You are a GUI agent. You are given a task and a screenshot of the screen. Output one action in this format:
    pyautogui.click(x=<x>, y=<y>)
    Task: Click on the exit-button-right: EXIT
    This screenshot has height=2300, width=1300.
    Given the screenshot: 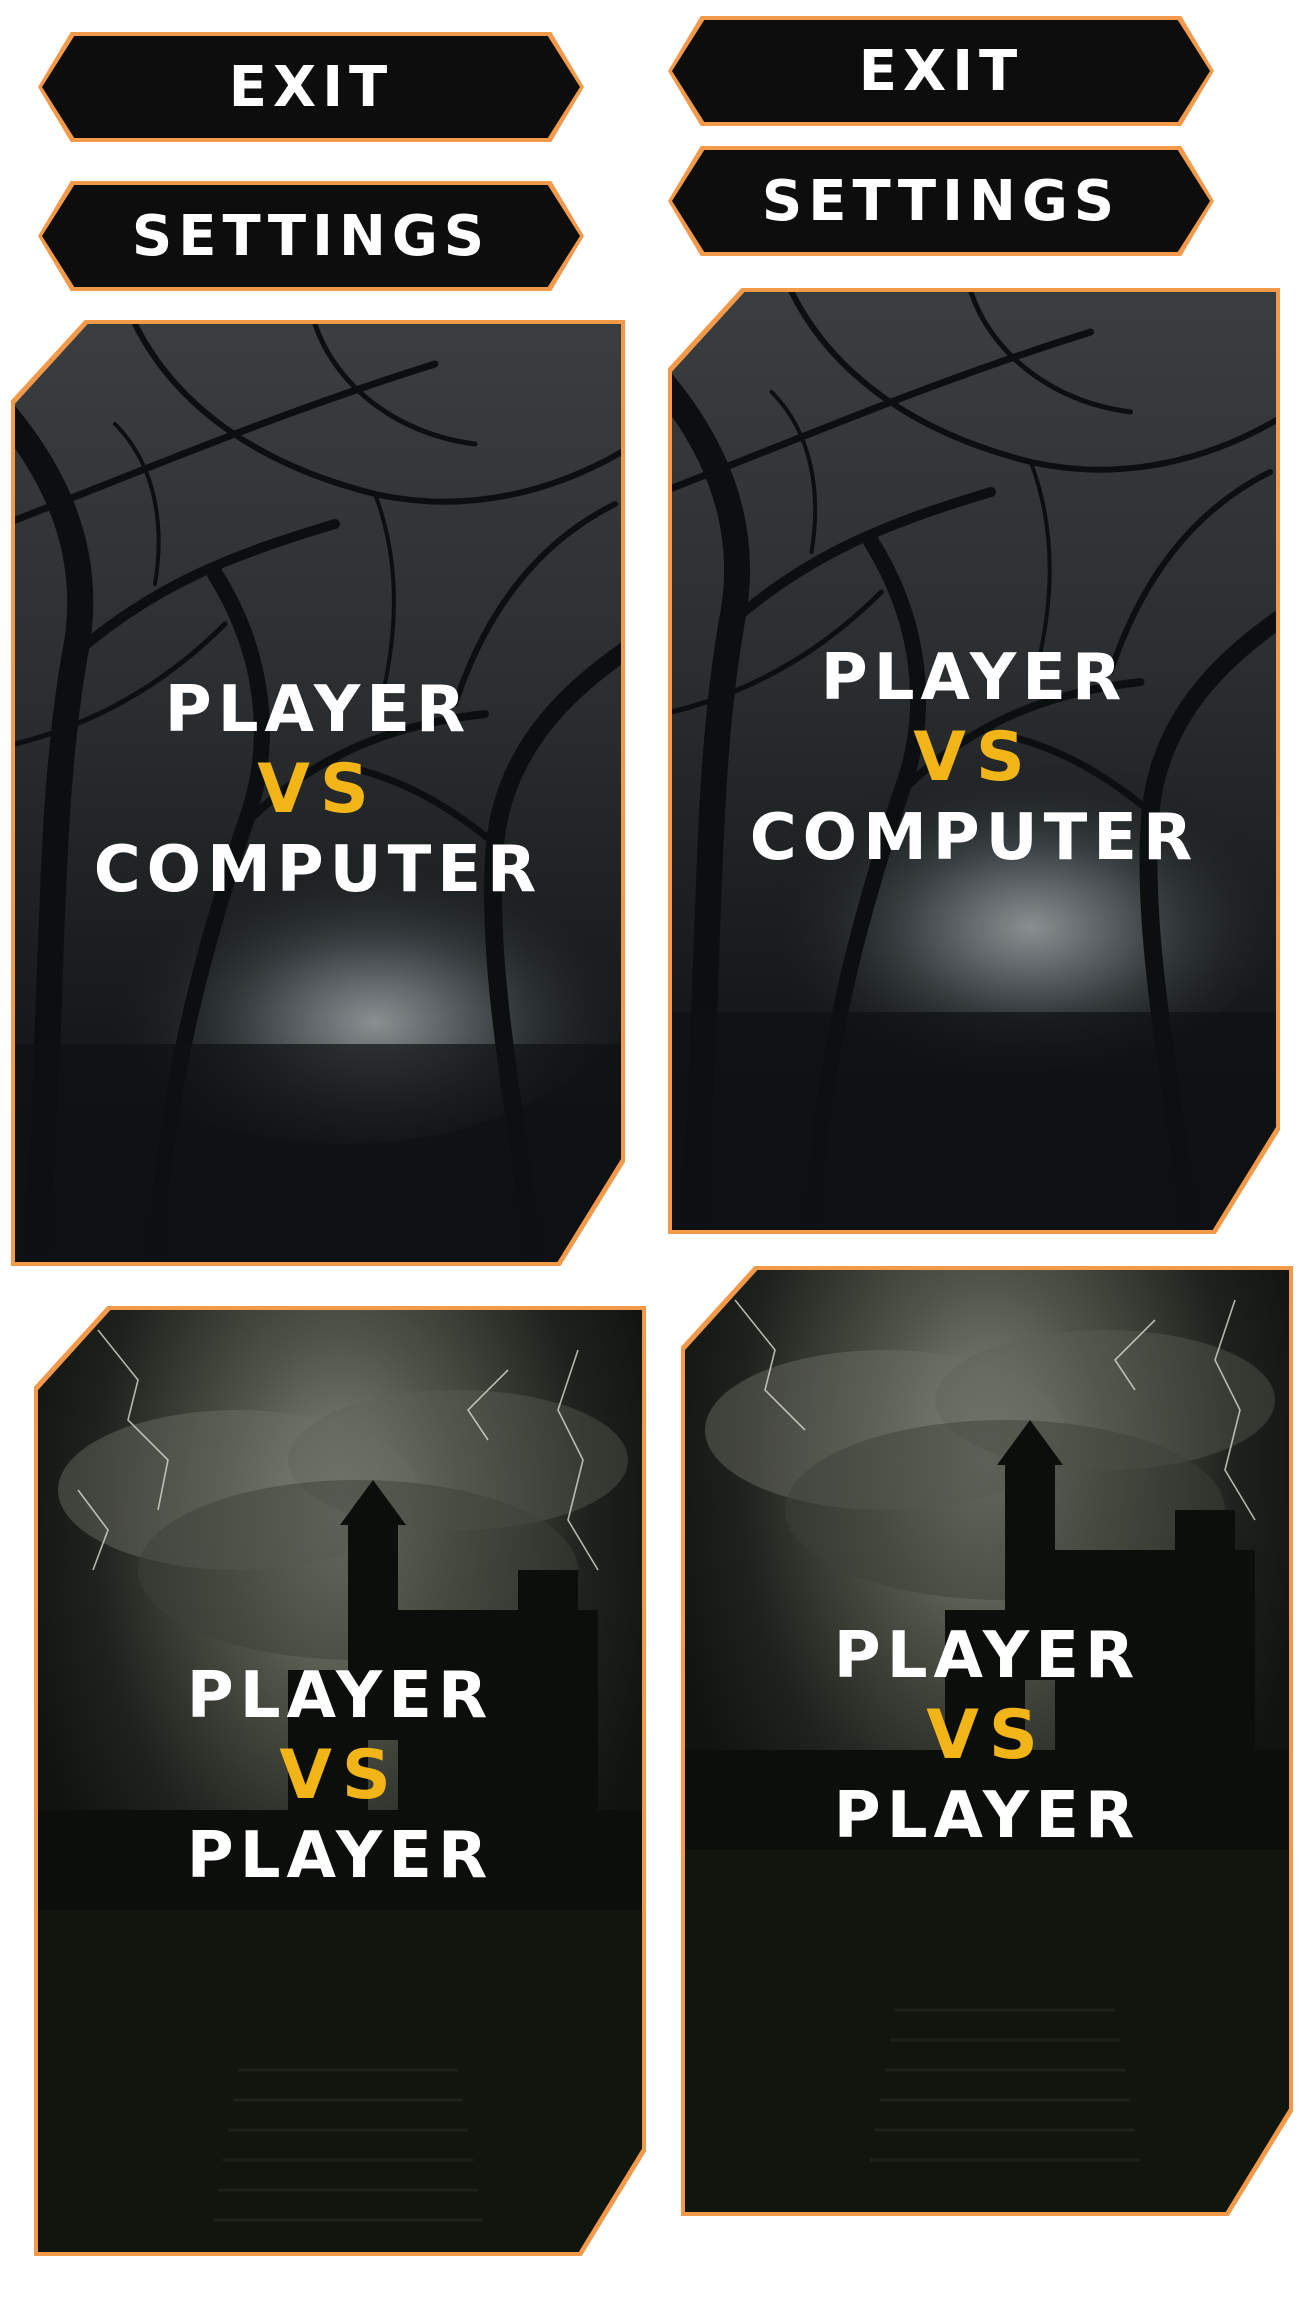 What is the action you would take?
    pyautogui.click(x=941, y=71)
    